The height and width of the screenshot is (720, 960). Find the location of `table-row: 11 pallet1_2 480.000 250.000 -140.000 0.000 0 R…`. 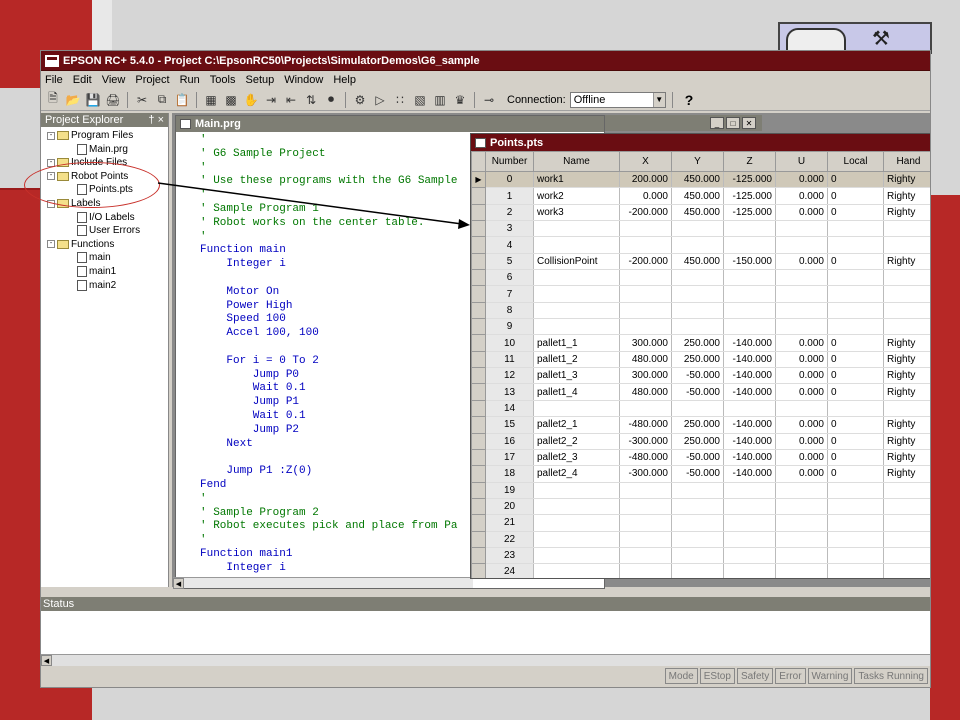

table-row: 11 pallet1_2 480.000 250.000 -140.000 0.000 0 R… is located at coordinates (700, 359).